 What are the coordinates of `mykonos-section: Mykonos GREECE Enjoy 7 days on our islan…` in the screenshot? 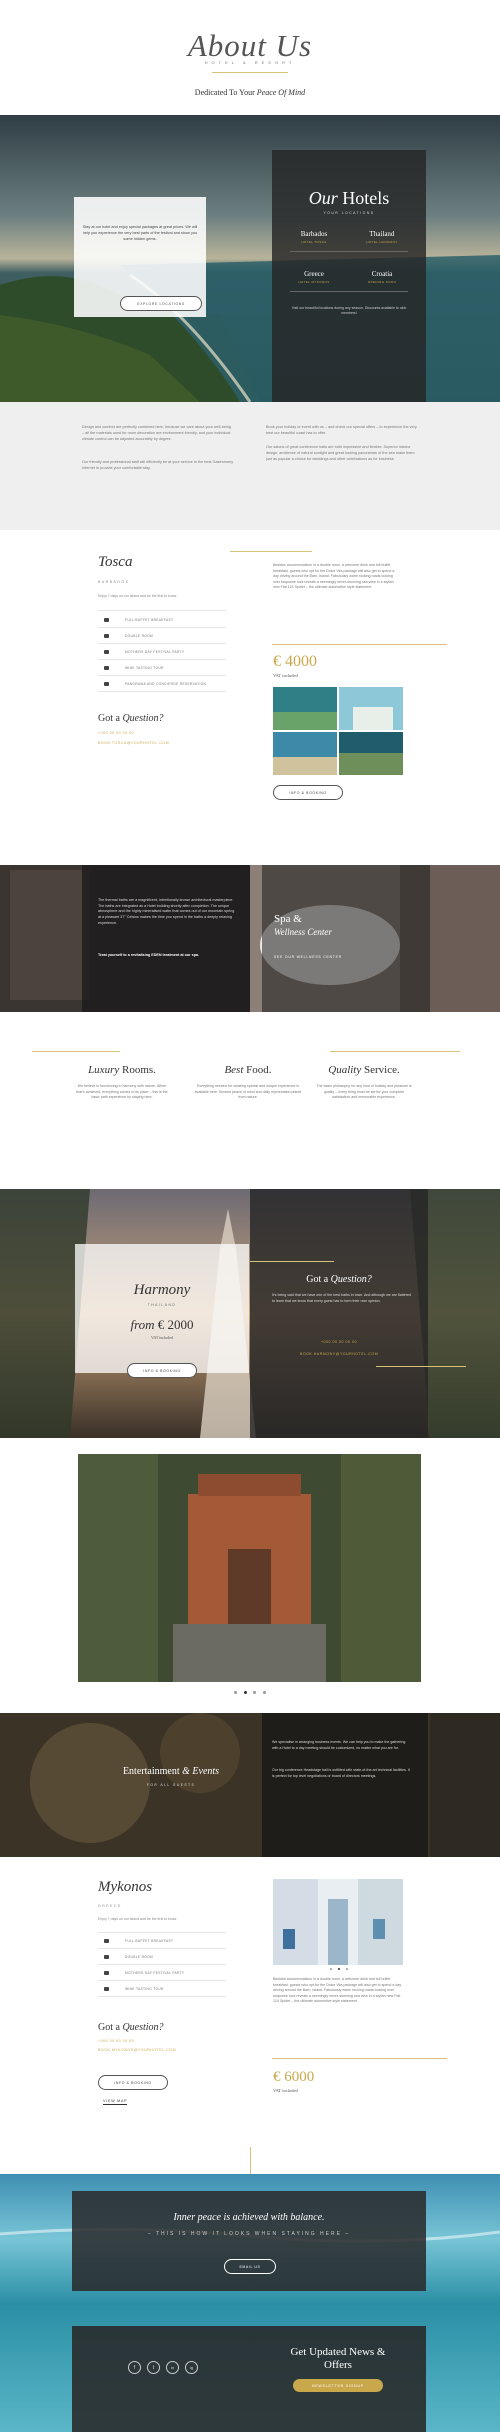 It's located at (250, 2015).